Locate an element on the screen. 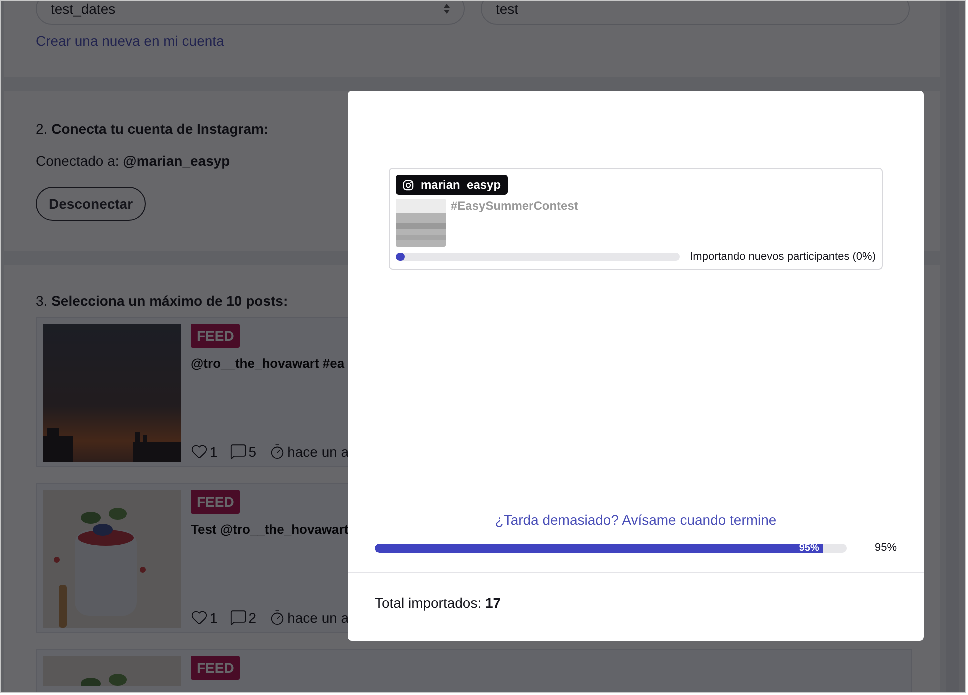 The height and width of the screenshot is (695, 968). section-heading: 3. Selecciona un máximo de 10 posts: is located at coordinates (162, 301).